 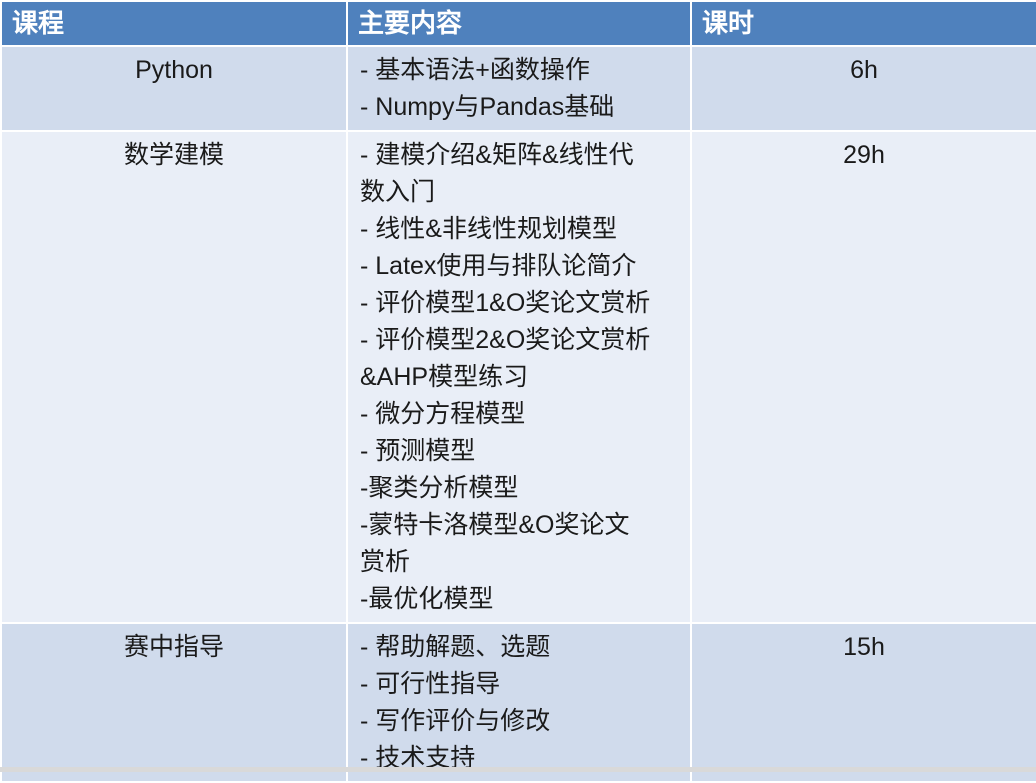 I want to click on content-line: - 评价模型2&O奖论文赏析, so click(x=505, y=340).